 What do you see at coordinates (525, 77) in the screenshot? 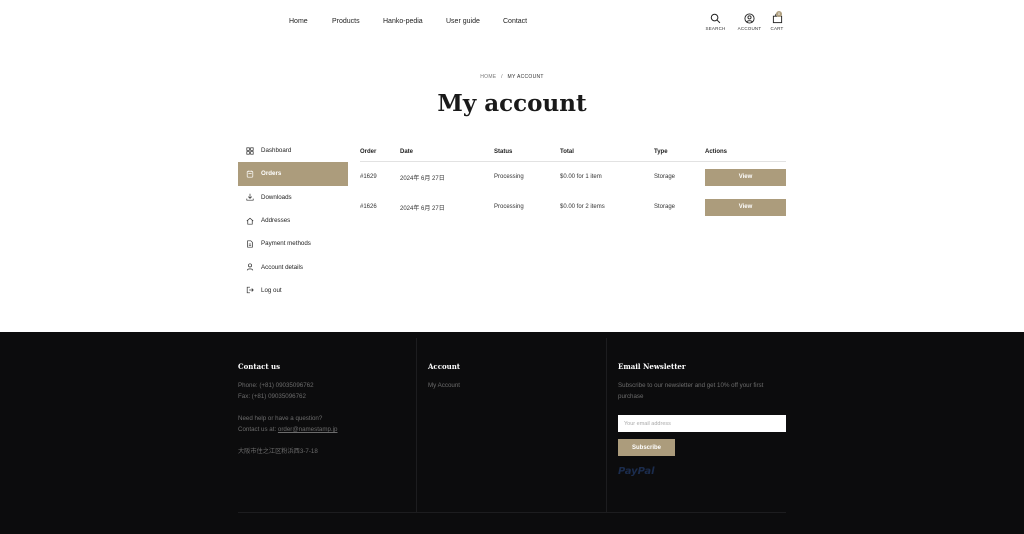
I see `breadcrumb-current: MY ACCOUNT` at bounding box center [525, 77].